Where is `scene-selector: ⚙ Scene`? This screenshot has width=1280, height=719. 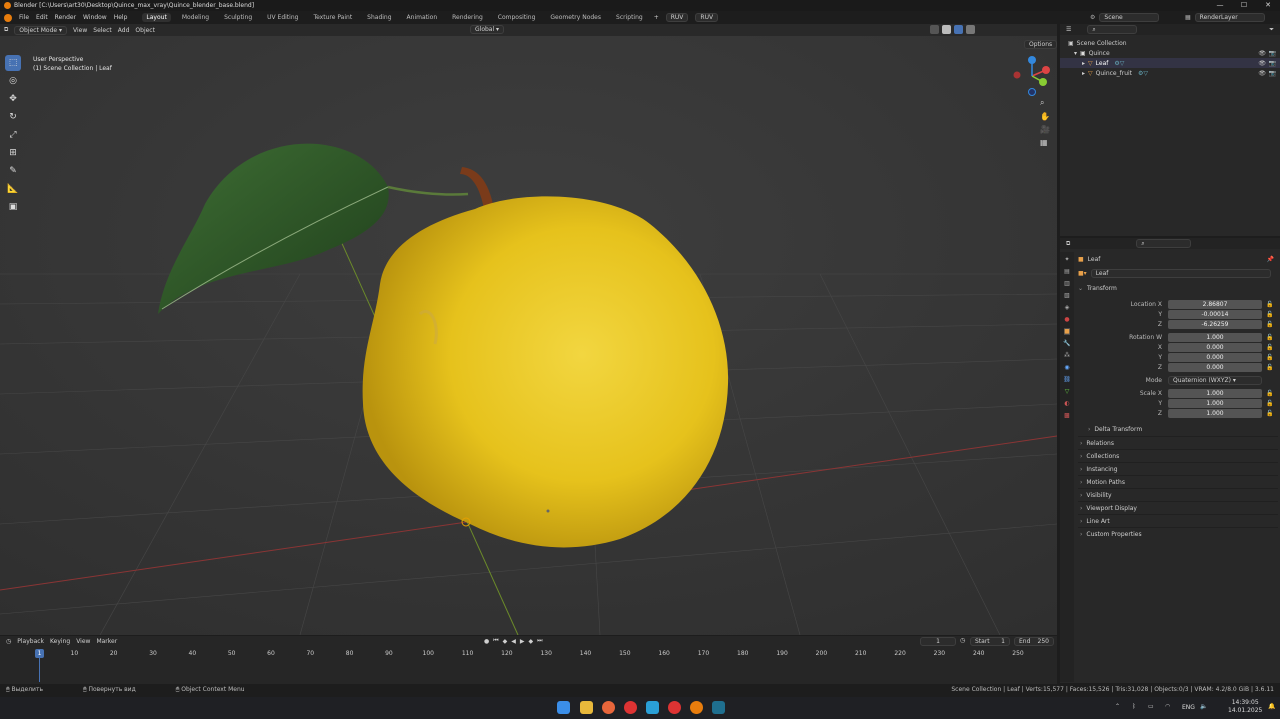 scene-selector: ⚙ Scene is located at coordinates (1125, 17).